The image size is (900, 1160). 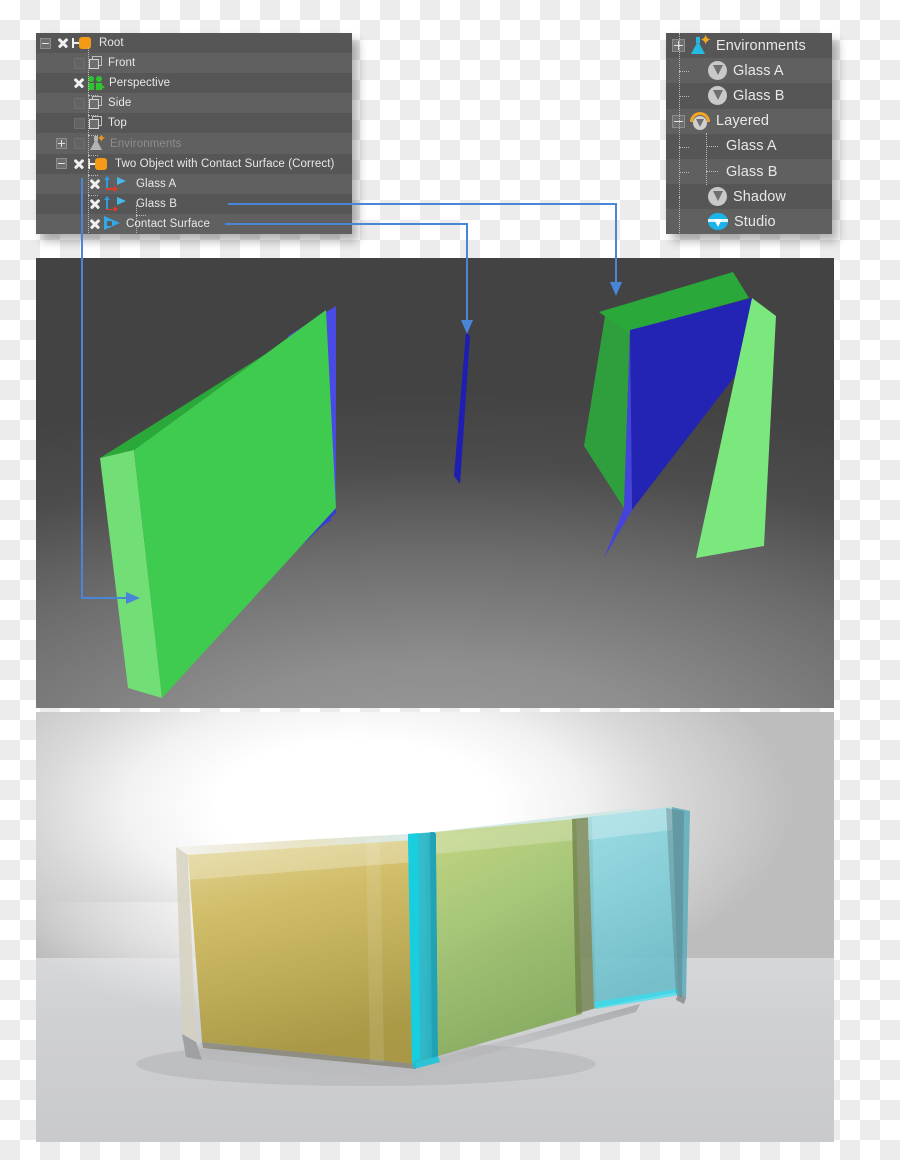 I want to click on glass-b-slab-3d, so click(x=680, y=415).